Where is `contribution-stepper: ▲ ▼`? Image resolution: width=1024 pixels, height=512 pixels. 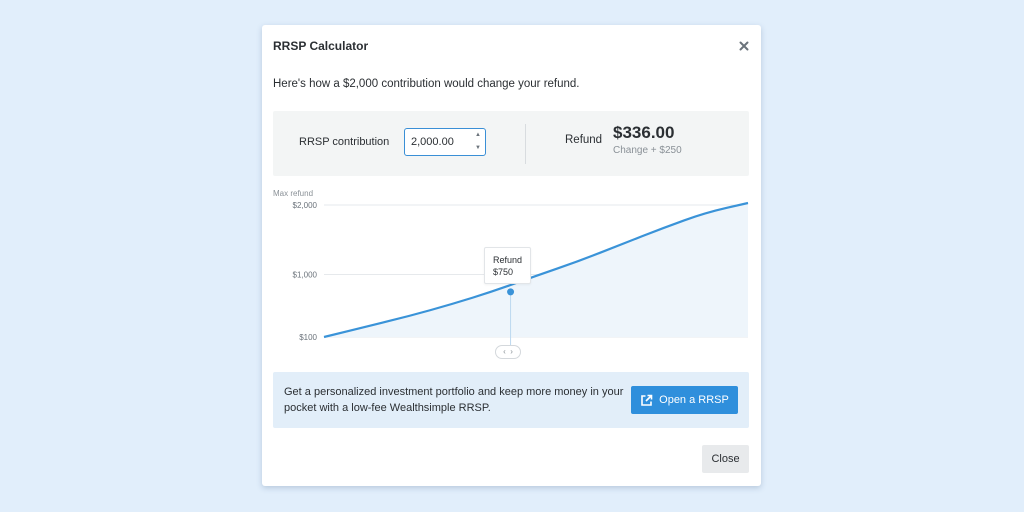 contribution-stepper: ▲ ▼ is located at coordinates (478, 141).